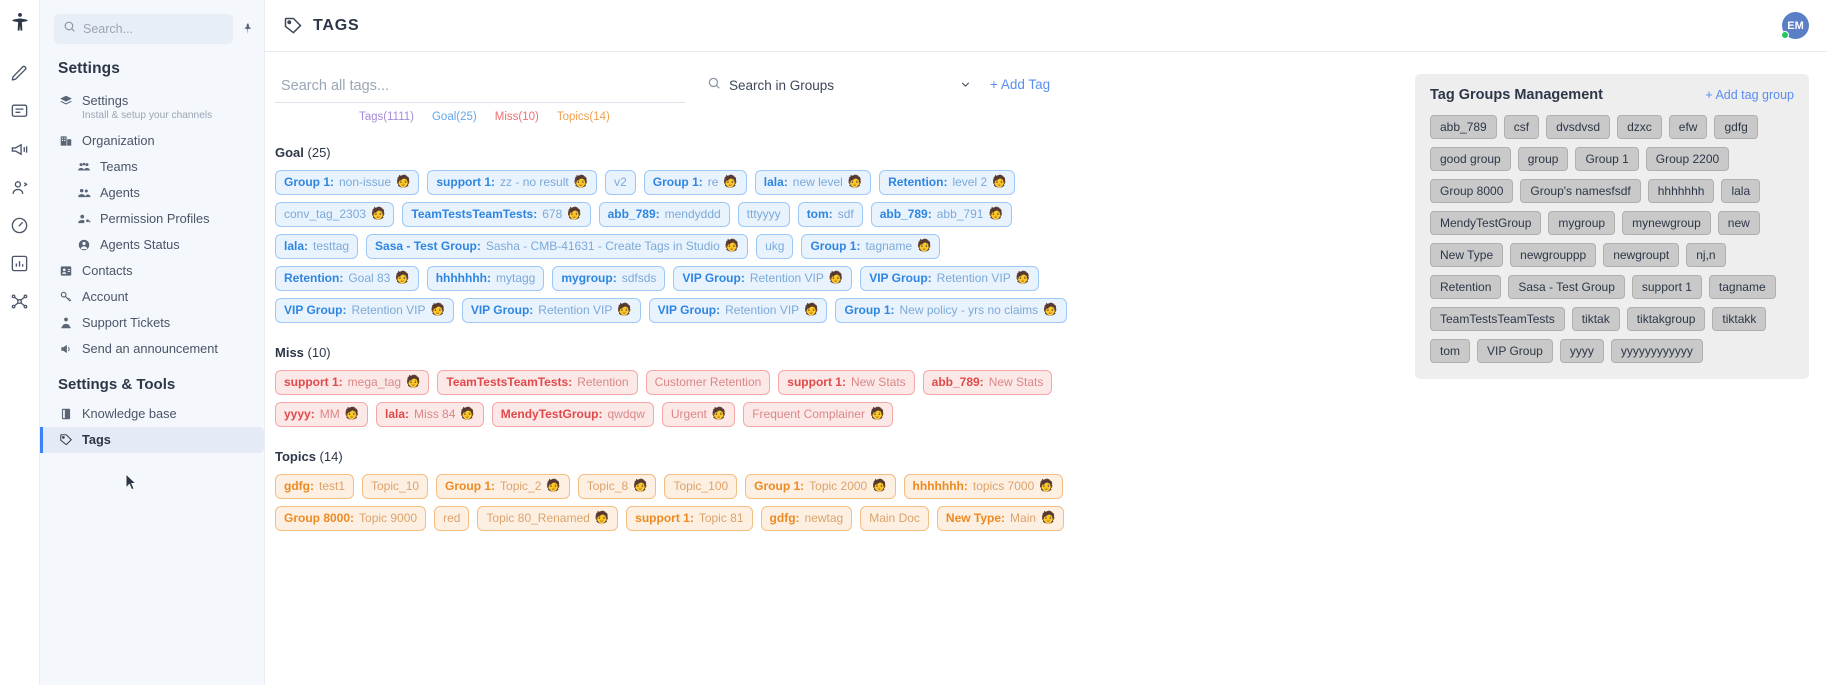 The image size is (1827, 685). I want to click on tag-chip: Group 1: New policy - yrs no claims 🧑, so click(951, 310).